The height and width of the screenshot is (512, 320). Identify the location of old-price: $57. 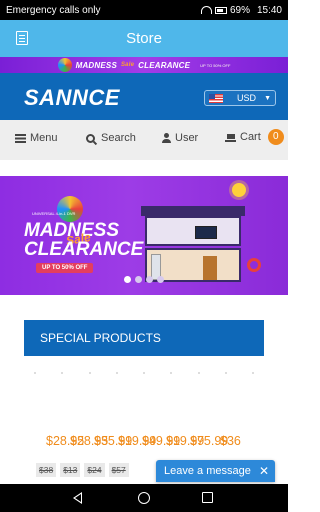
(118, 470).